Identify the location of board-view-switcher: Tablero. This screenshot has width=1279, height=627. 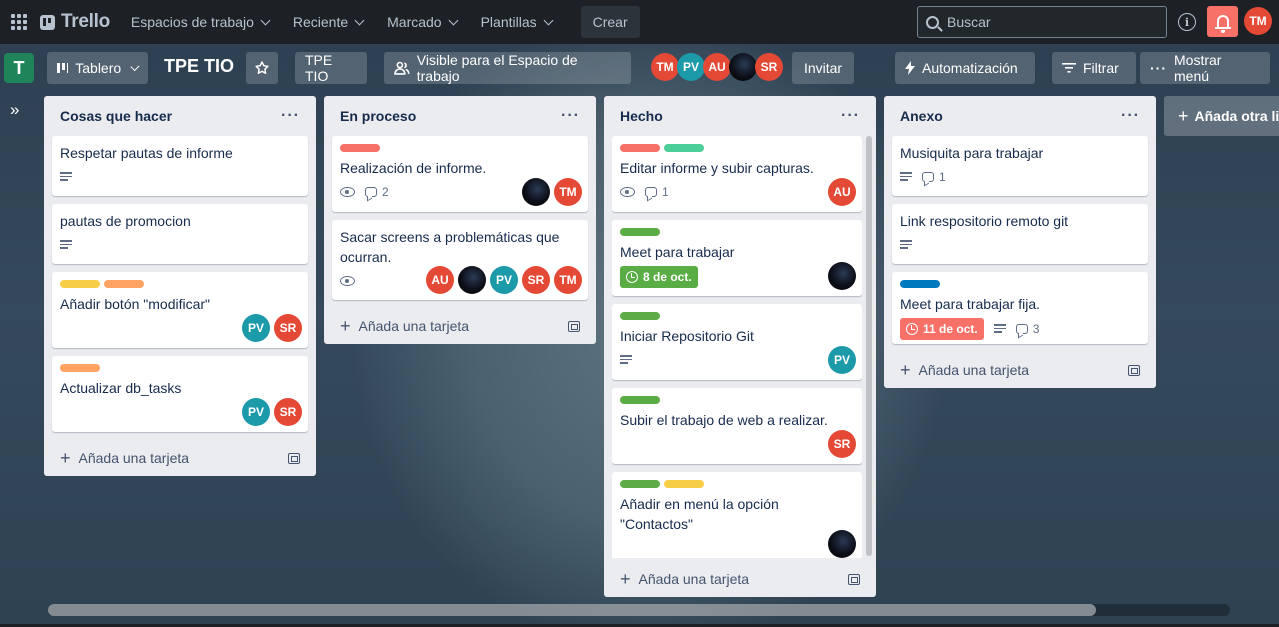
(97, 68).